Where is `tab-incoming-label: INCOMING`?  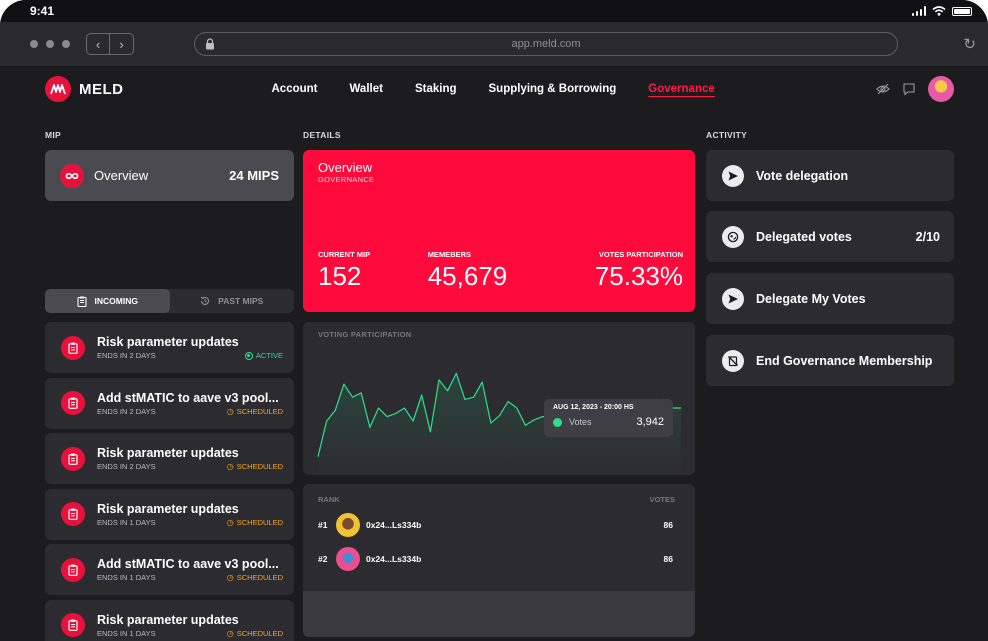
tab-incoming-label: INCOMING is located at coordinates (116, 301).